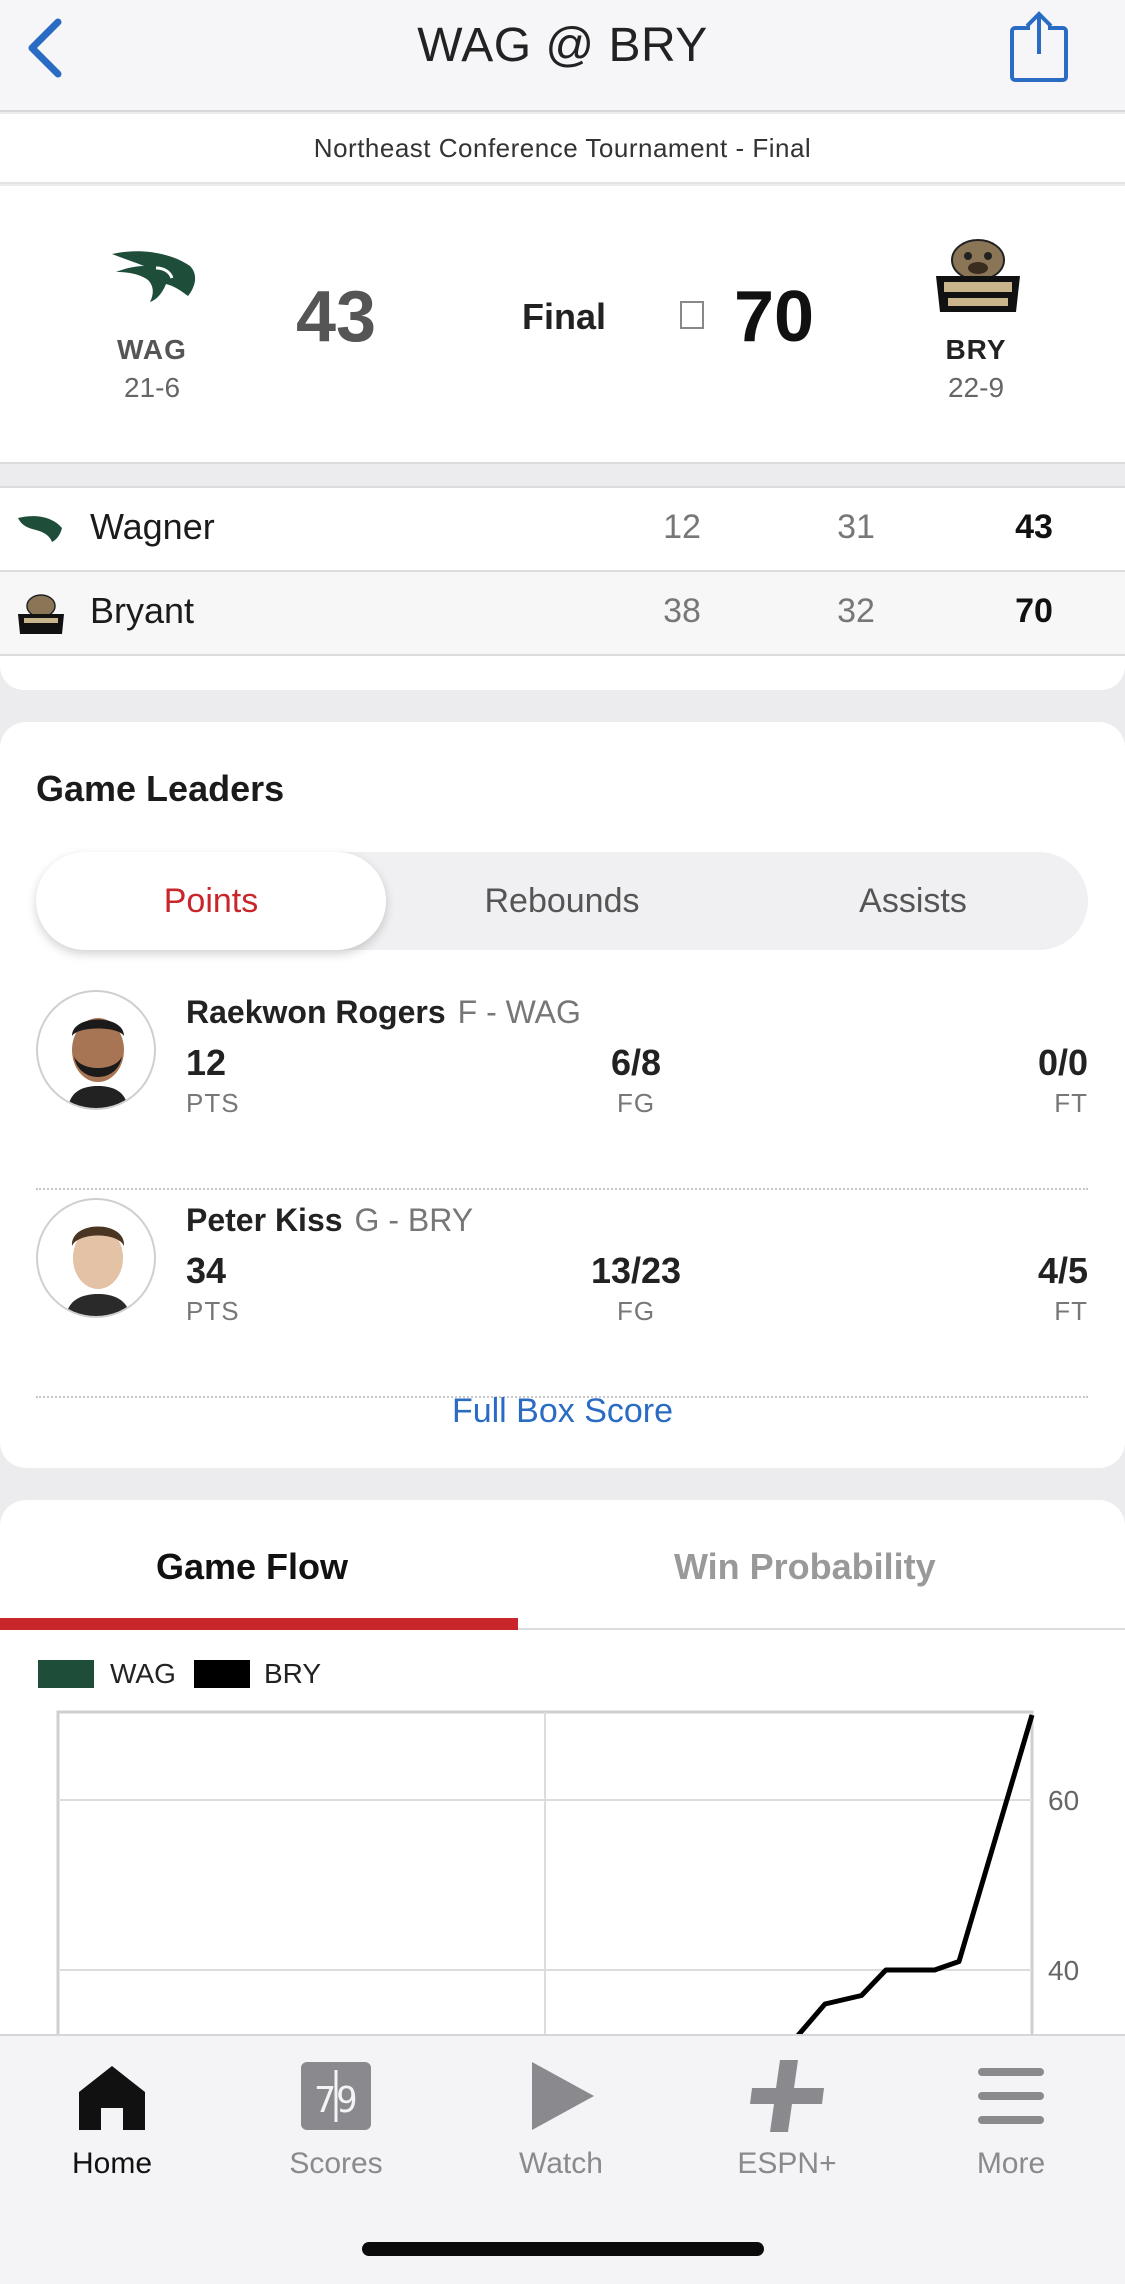  What do you see at coordinates (143, 1673) in the screenshot?
I see `legend-label-wag: WAG` at bounding box center [143, 1673].